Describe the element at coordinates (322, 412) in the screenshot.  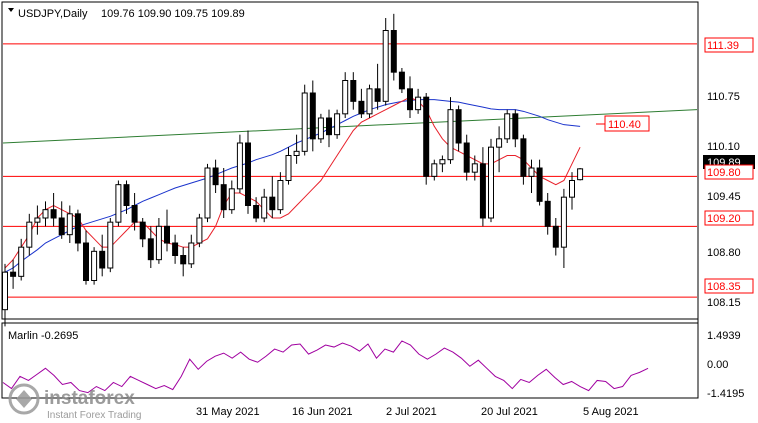
I see `date-tick: 16 Jun 2021` at that location.